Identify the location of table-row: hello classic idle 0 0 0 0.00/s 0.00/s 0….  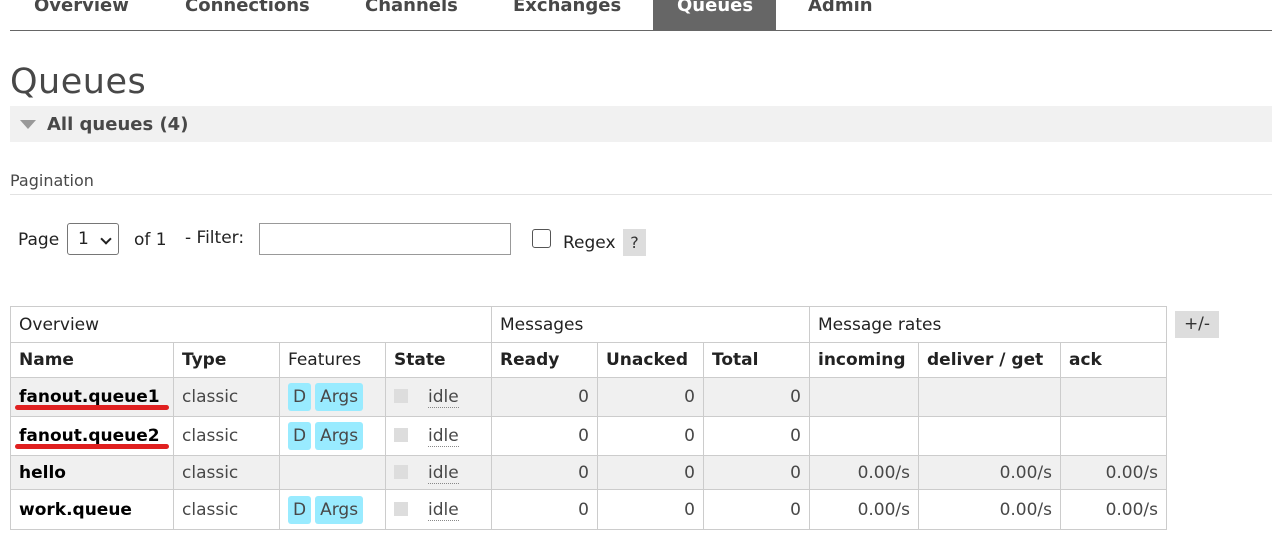
(588, 472).